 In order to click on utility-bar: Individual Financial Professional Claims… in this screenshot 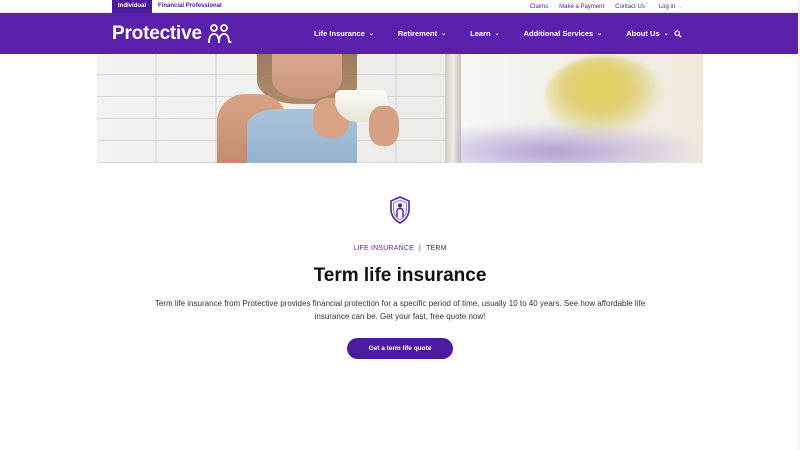, I will do `click(400, 6)`.